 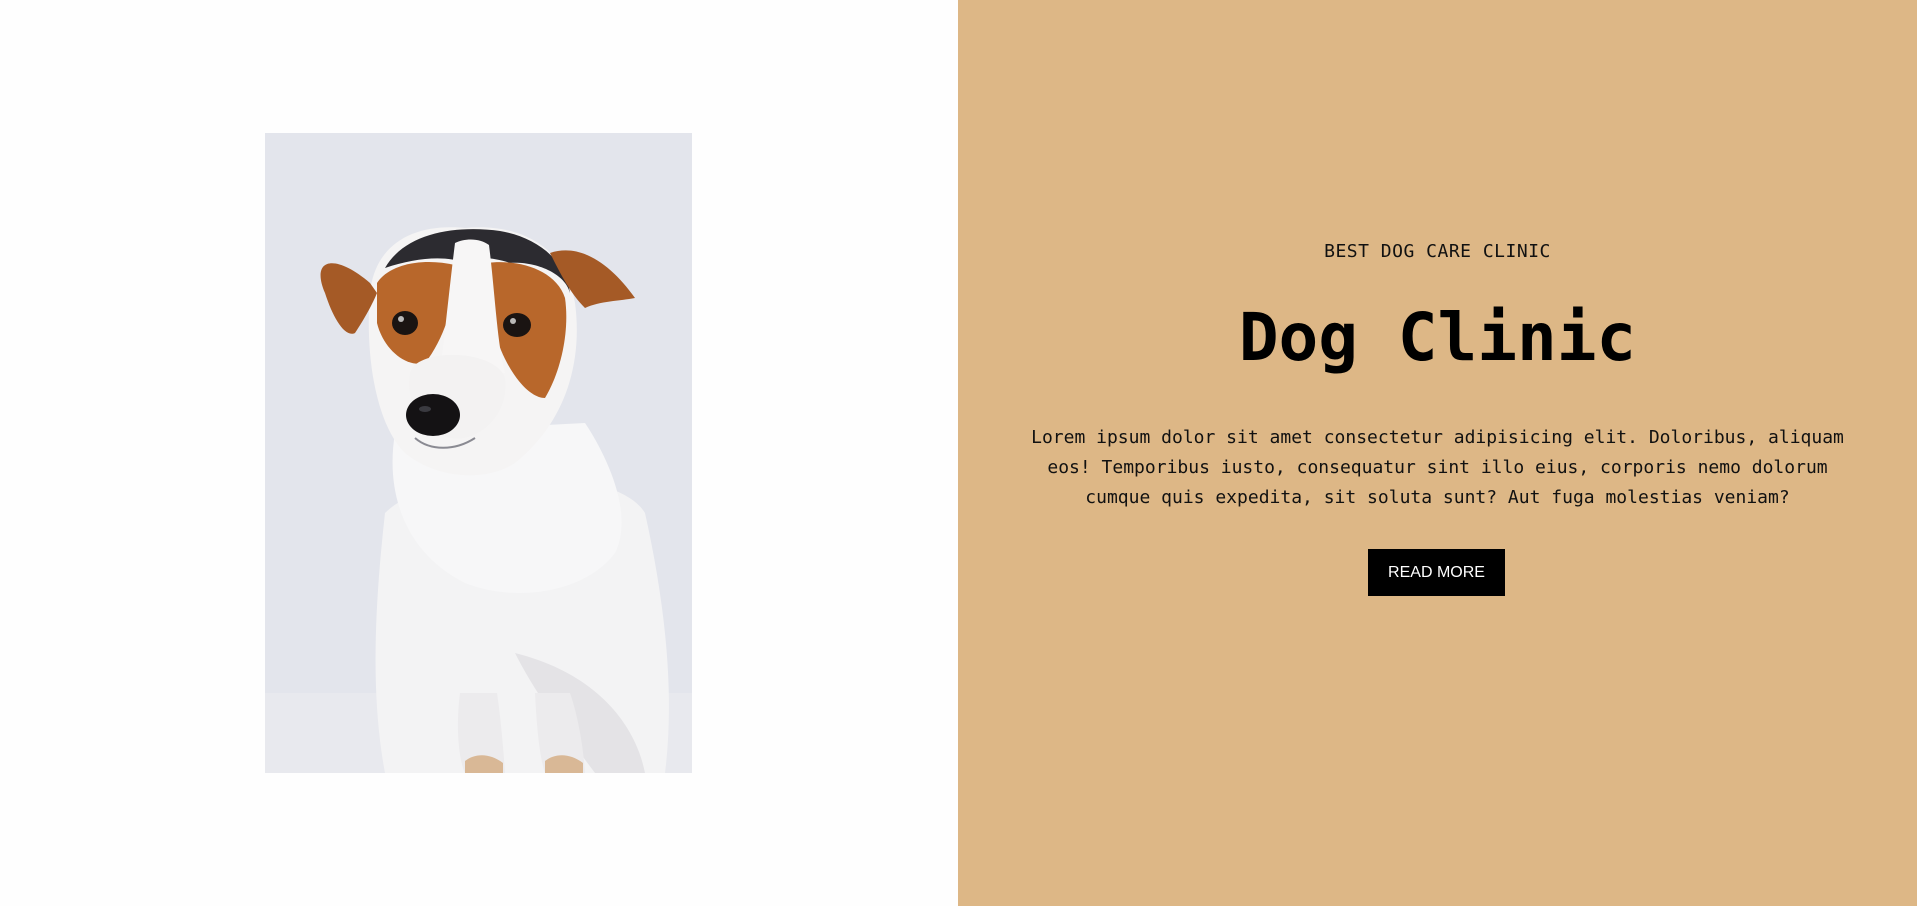 What do you see at coordinates (1437, 251) in the screenshot?
I see `hero-eyebrow: BEST DOG CARE CLINIC` at bounding box center [1437, 251].